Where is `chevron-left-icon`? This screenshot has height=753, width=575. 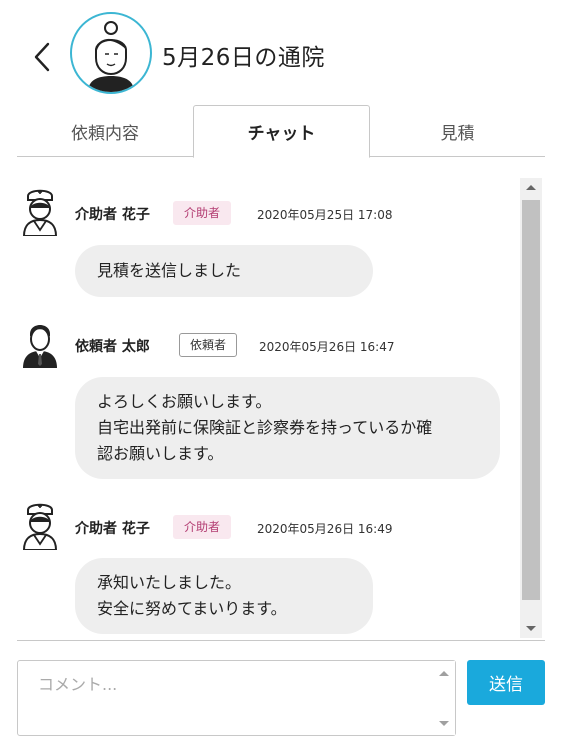
chevron-left-icon is located at coordinates (42, 57).